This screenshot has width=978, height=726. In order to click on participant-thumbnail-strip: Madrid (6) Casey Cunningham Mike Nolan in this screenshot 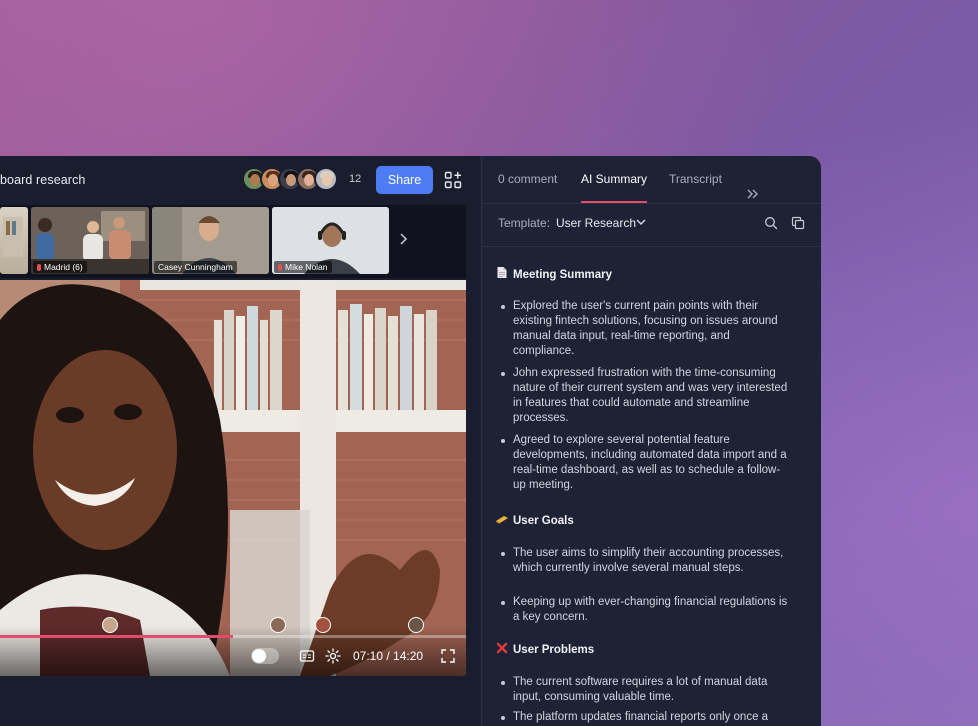, I will do `click(233, 241)`.